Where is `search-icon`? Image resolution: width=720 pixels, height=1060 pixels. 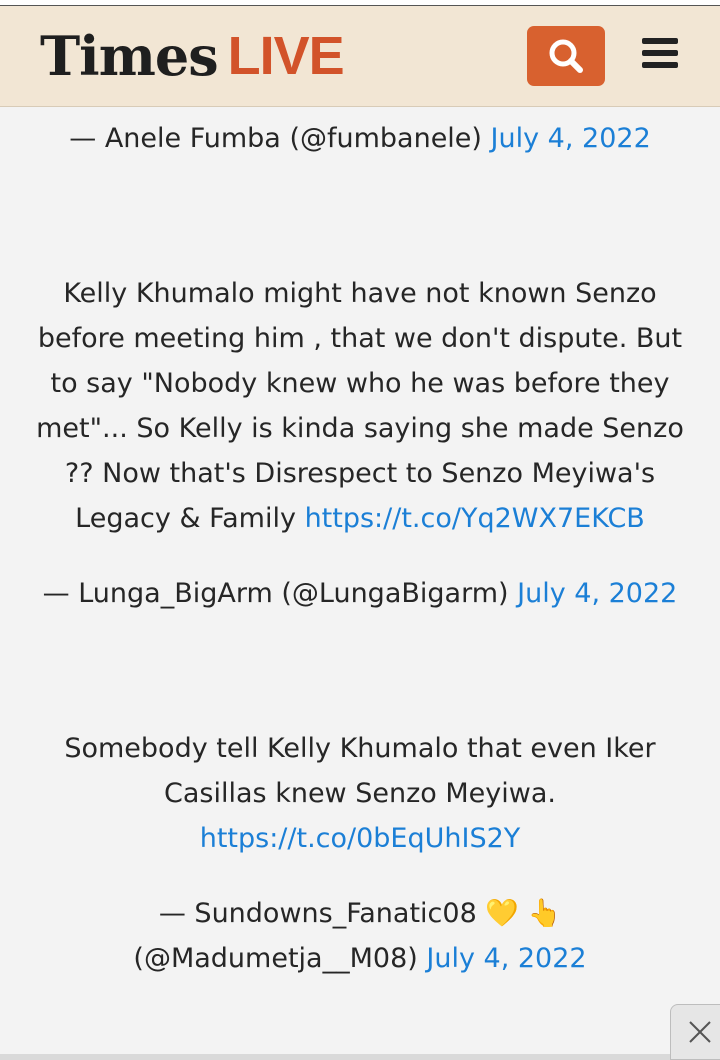 search-icon is located at coordinates (566, 56).